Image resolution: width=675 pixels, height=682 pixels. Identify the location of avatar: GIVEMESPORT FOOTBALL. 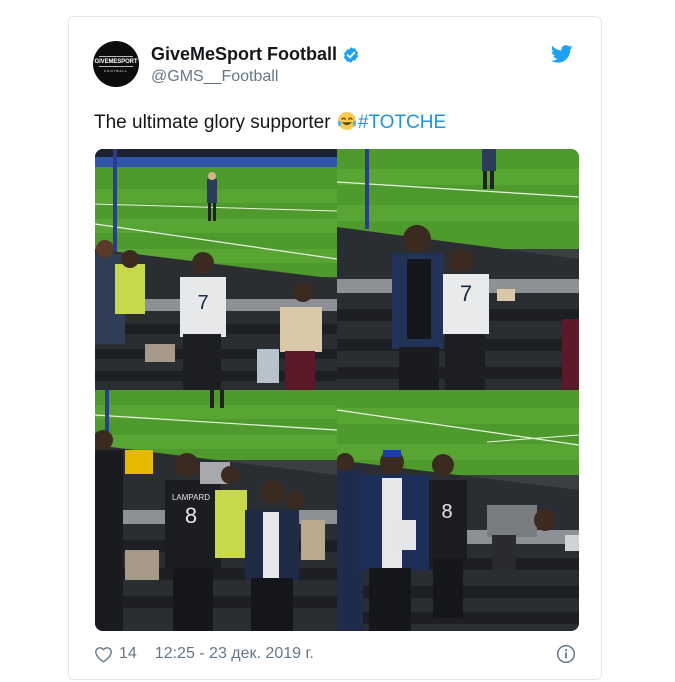
(116, 64).